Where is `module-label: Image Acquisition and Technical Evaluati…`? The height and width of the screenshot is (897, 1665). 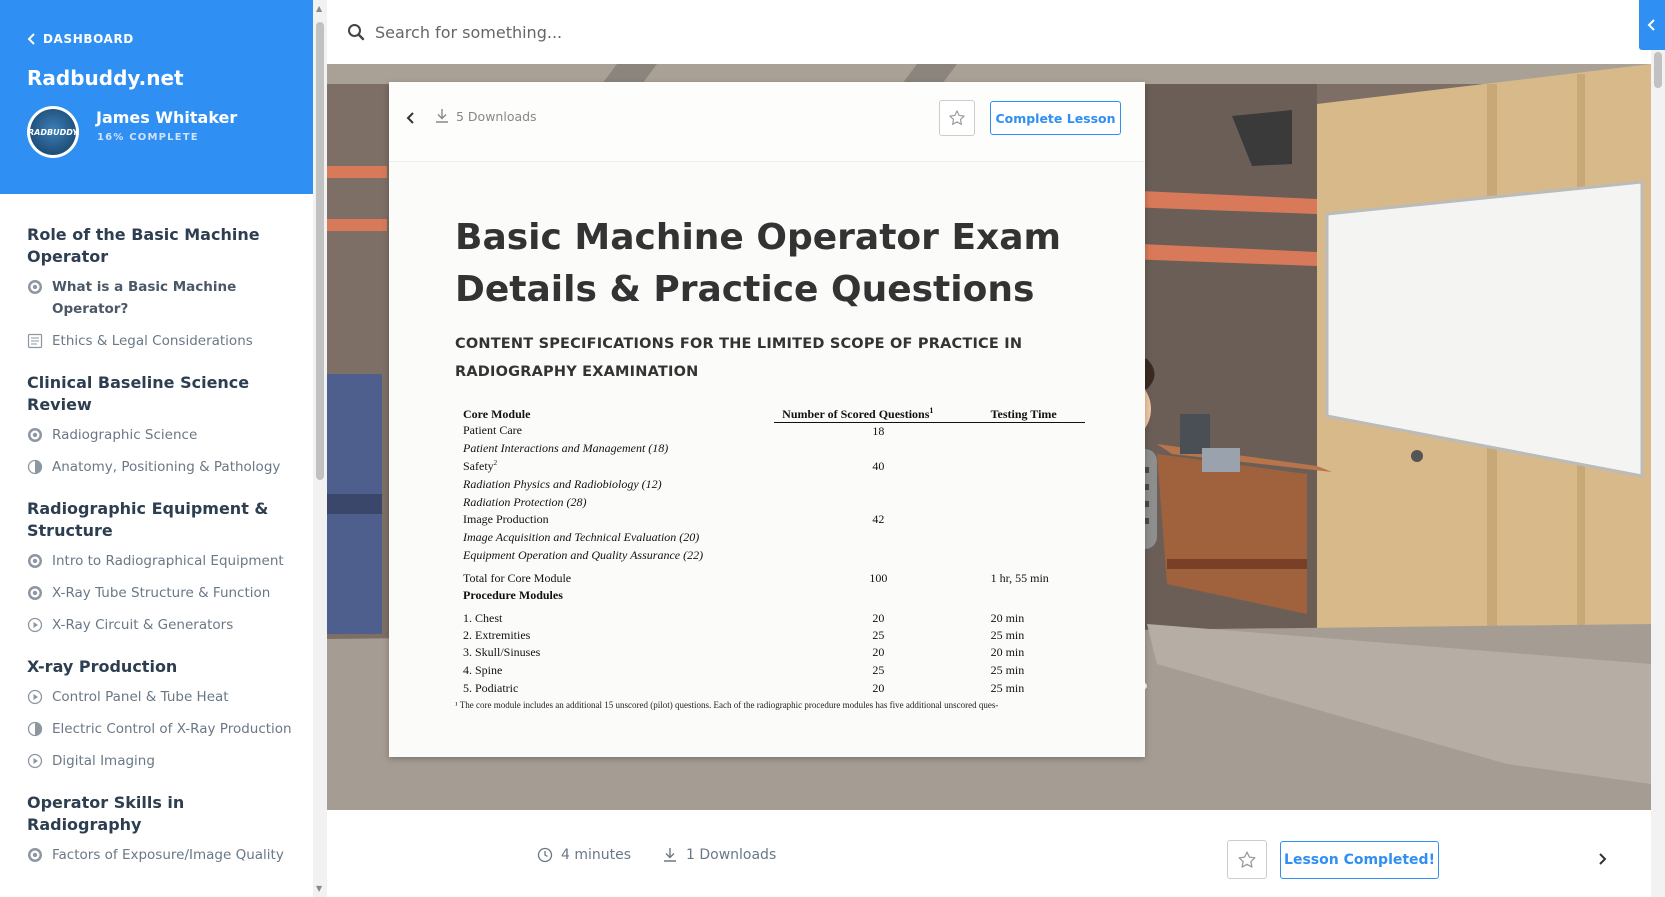 module-label: Image Acquisition and Technical Evaluati… is located at coordinates (581, 537).